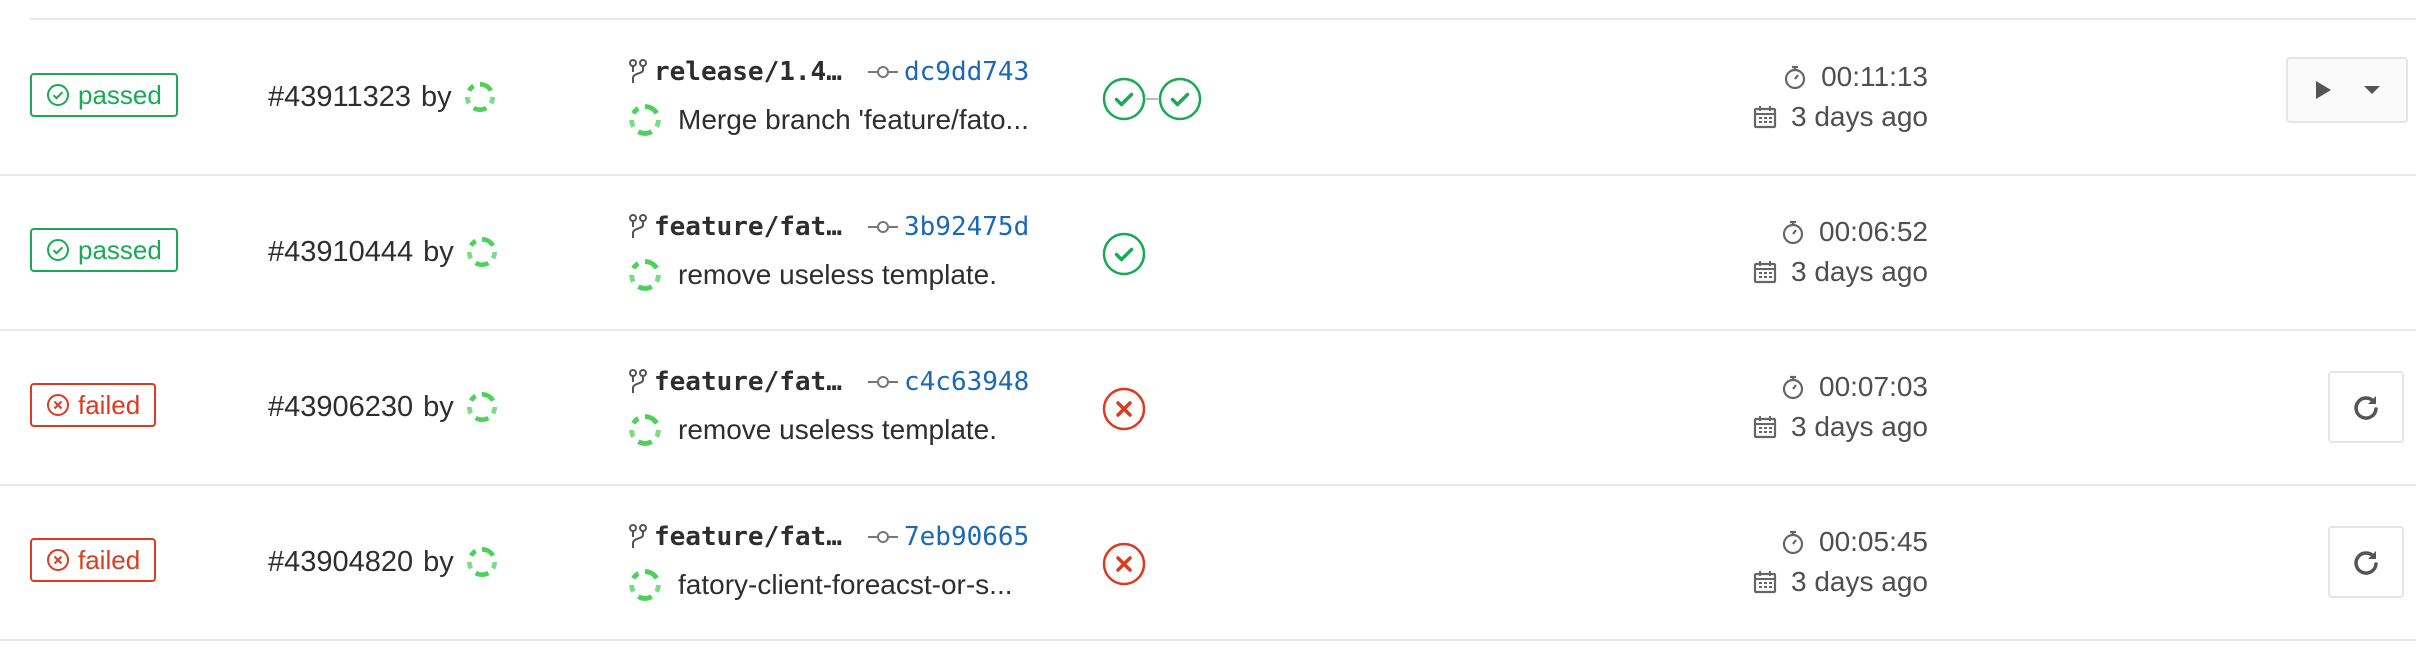 The width and height of the screenshot is (2416, 656). What do you see at coordinates (966, 227) in the screenshot?
I see `commit-sha-link: 3b92475d` at bounding box center [966, 227].